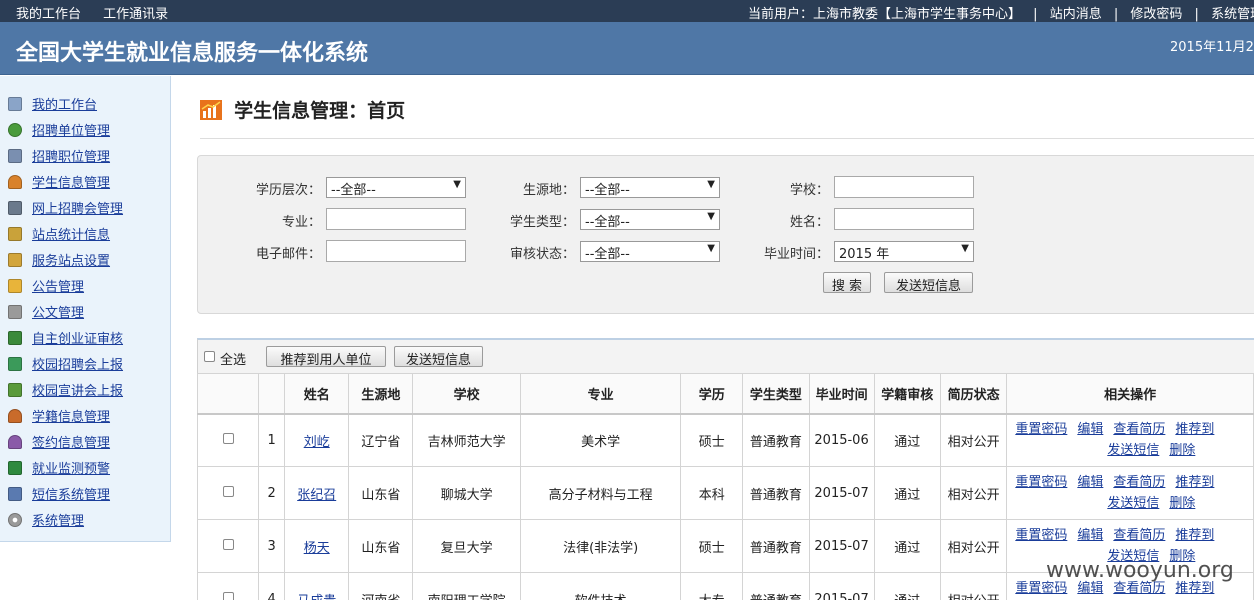 The width and height of the screenshot is (1254, 600). What do you see at coordinates (904, 187) in the screenshot?
I see `school-input` at bounding box center [904, 187].